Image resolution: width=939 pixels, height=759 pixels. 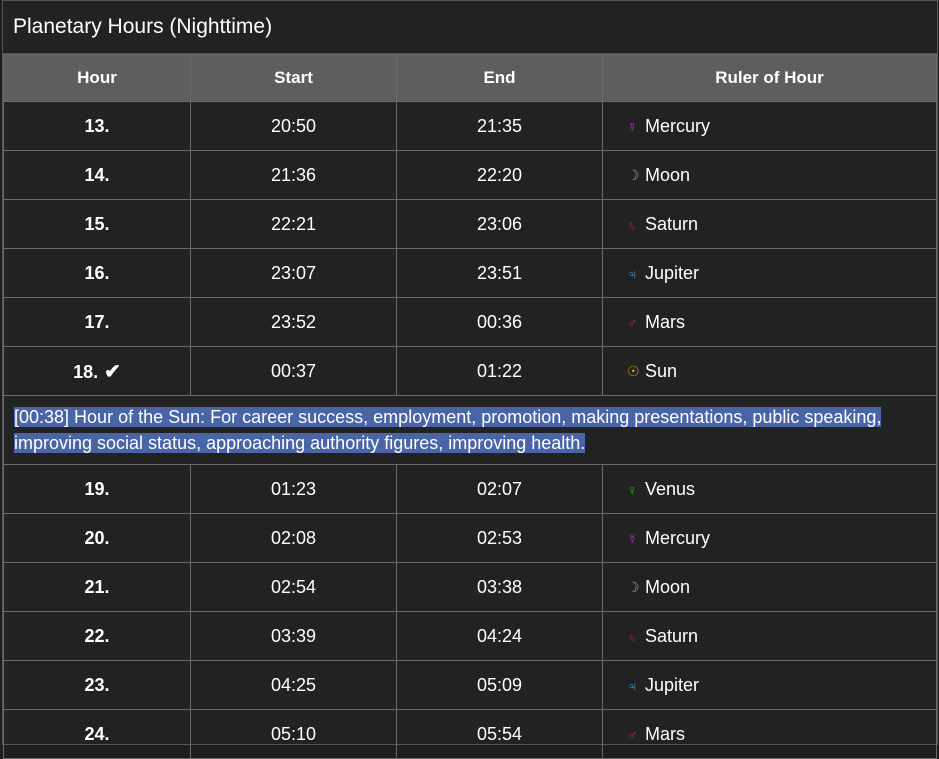 What do you see at coordinates (470, 685) in the screenshot?
I see `table-row: 23. 04:25 05:09 ♃ Jupiter` at bounding box center [470, 685].